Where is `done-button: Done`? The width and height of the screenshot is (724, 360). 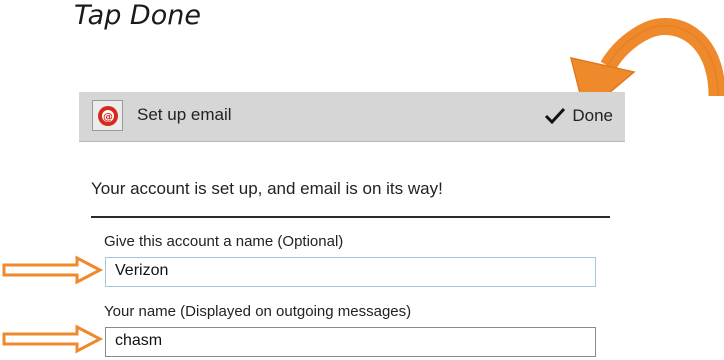
done-button: Done is located at coordinates (578, 116).